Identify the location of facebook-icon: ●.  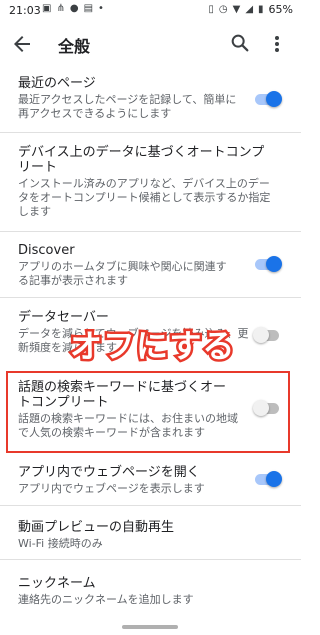
(74, 8).